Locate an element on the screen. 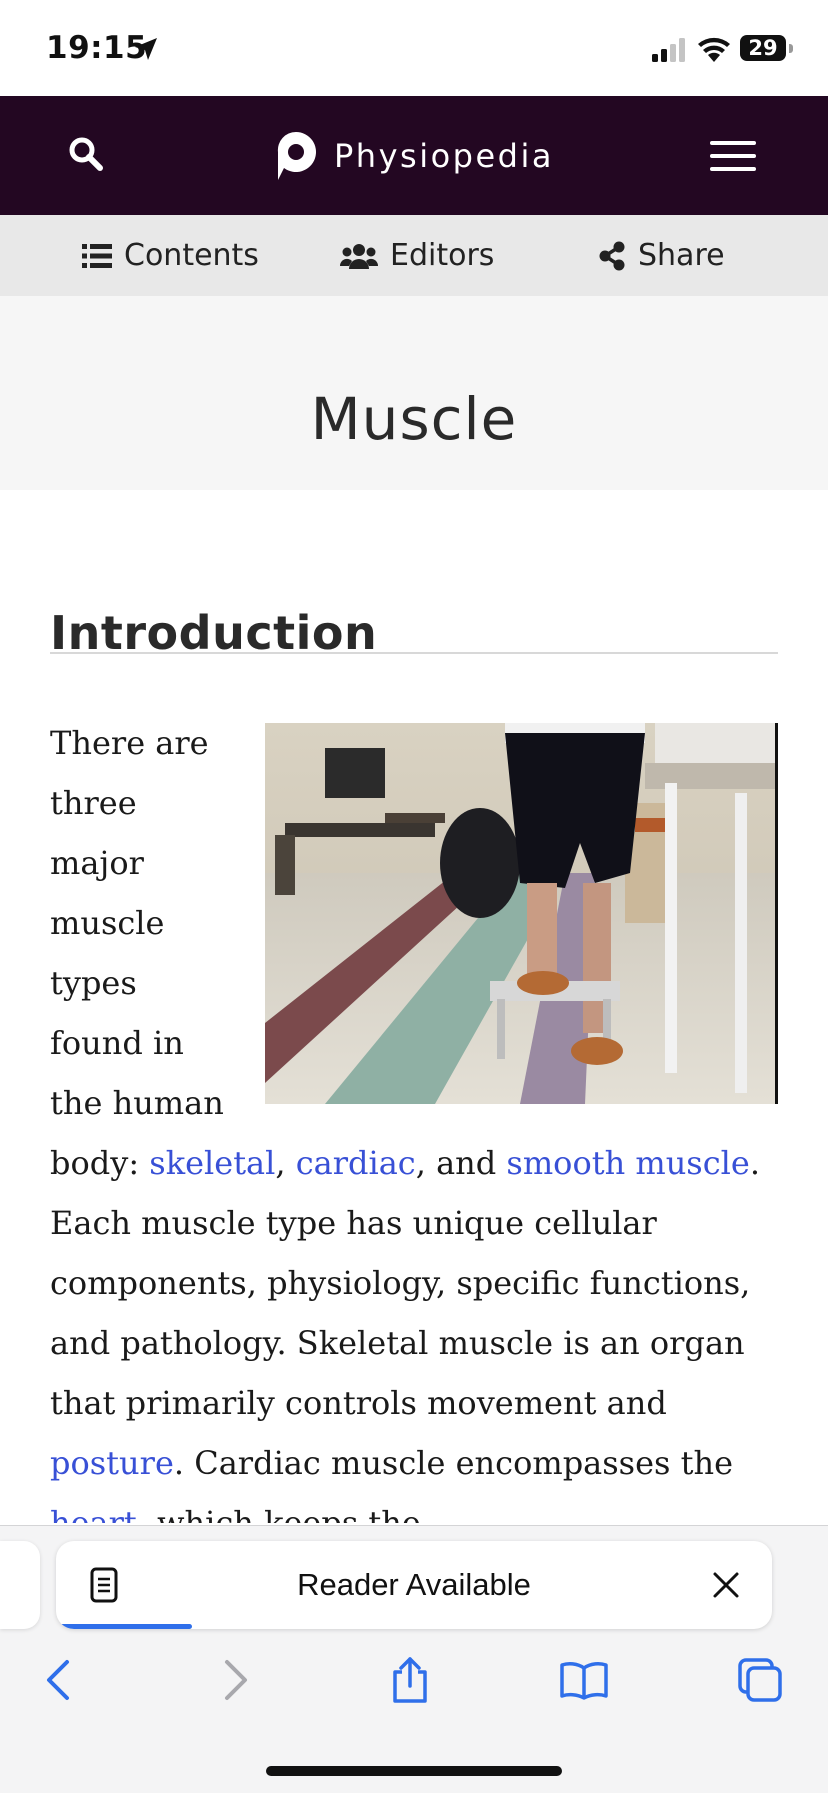 Image resolution: width=828 pixels, height=1793 pixels. cellular-signal-icon is located at coordinates (668, 50).